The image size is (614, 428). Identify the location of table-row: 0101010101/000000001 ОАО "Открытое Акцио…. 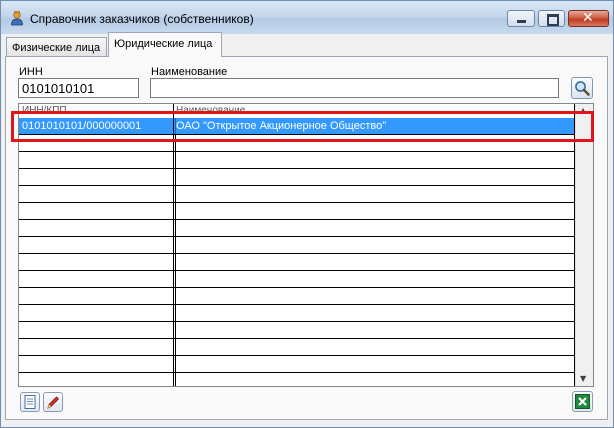
(297, 126).